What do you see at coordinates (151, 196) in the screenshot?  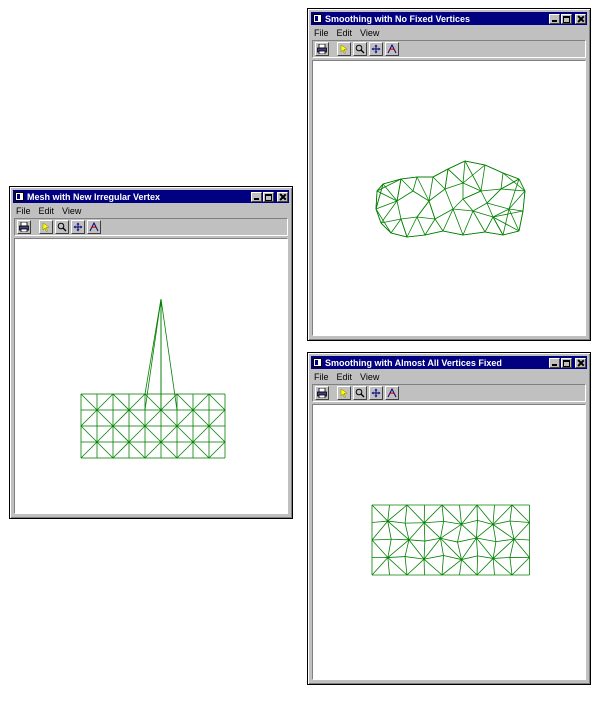 I see `title-bar: Mesh with New Irregular Vertex` at bounding box center [151, 196].